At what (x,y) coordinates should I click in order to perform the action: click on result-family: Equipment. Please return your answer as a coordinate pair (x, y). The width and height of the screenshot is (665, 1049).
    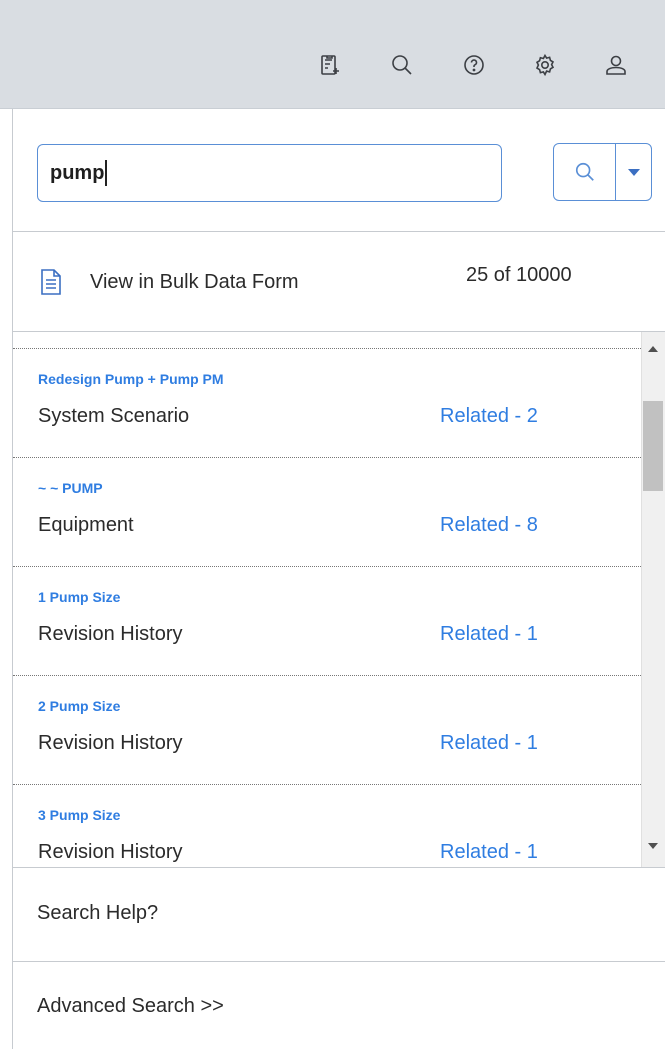
    Looking at the image, I should click on (86, 525).